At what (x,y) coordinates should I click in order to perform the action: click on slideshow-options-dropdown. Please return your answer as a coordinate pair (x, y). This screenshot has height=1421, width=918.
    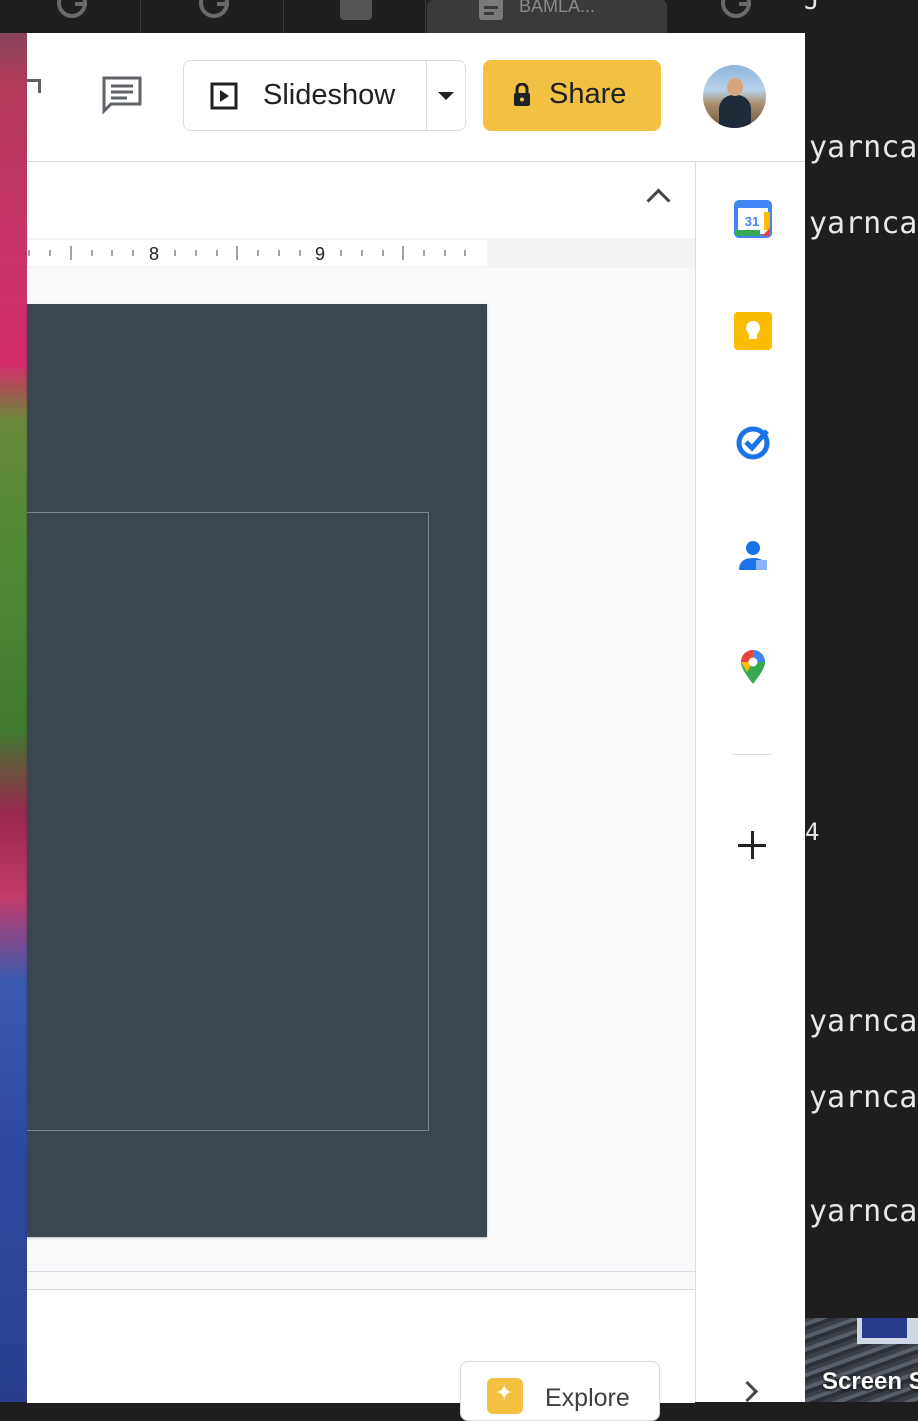
    Looking at the image, I should click on (446, 95).